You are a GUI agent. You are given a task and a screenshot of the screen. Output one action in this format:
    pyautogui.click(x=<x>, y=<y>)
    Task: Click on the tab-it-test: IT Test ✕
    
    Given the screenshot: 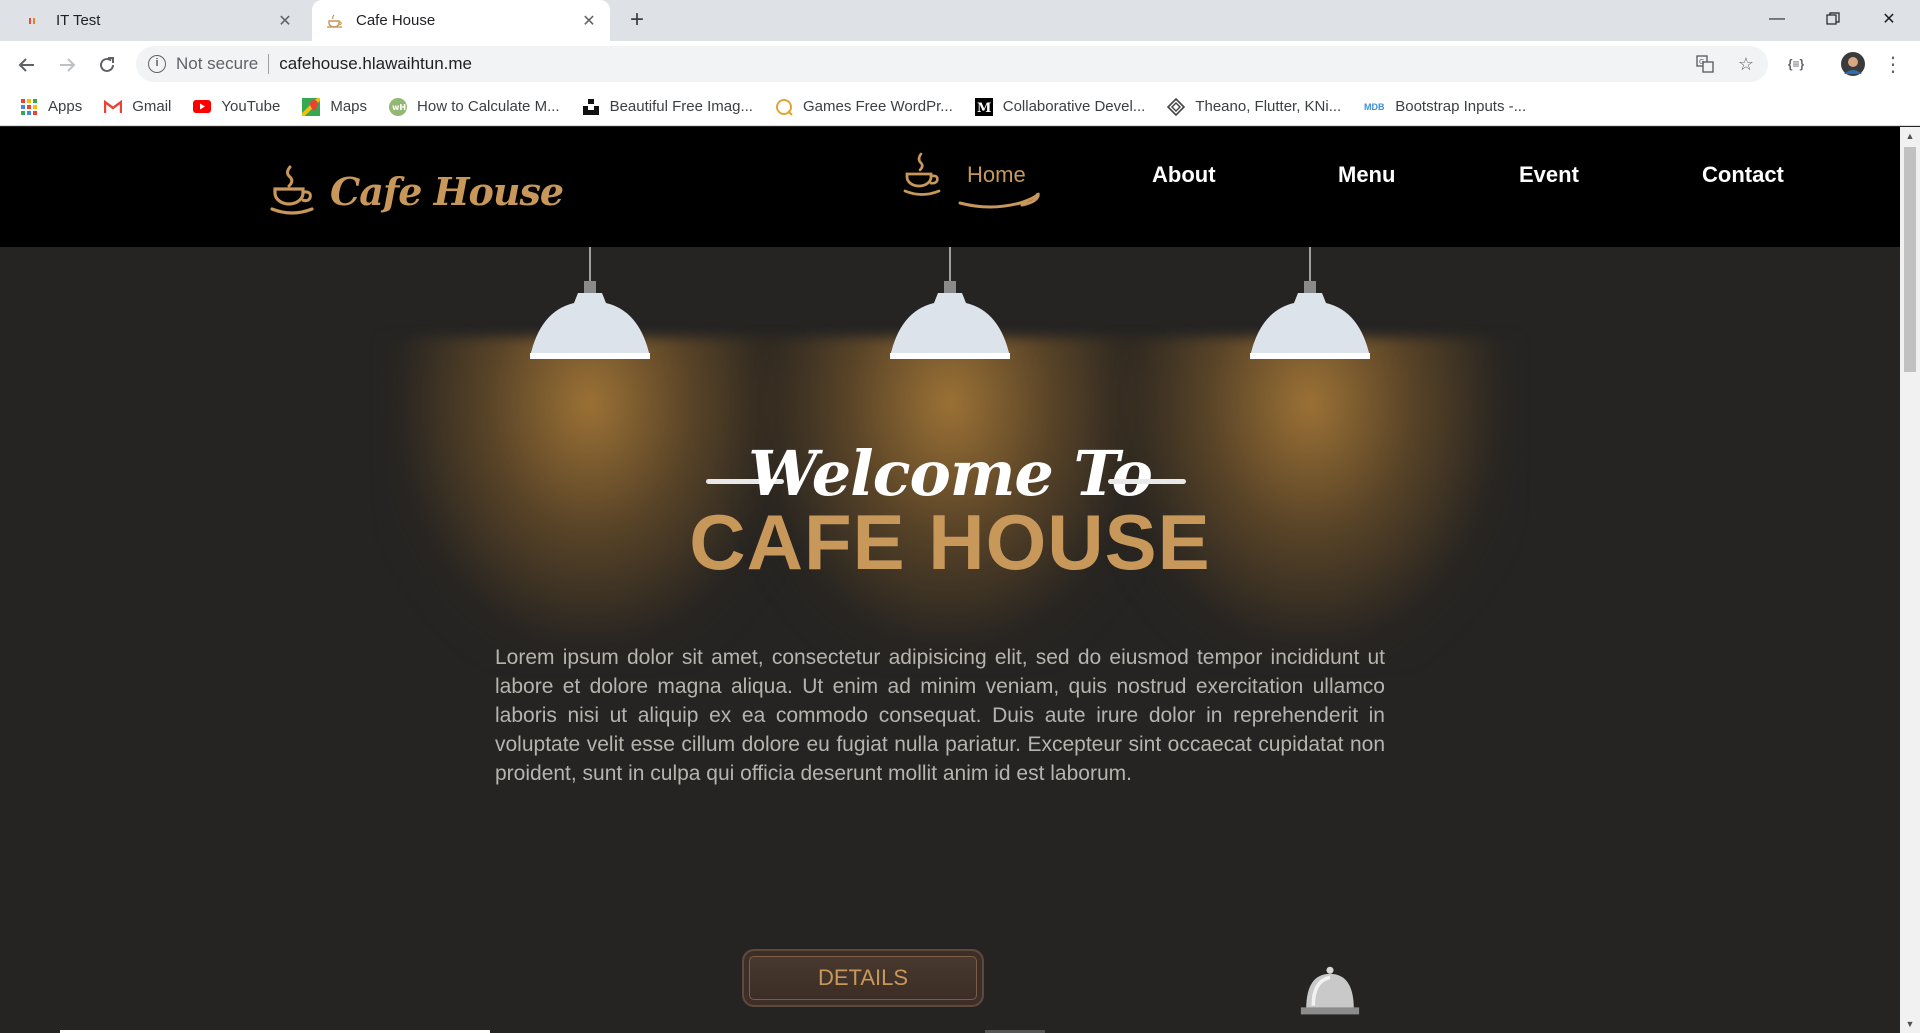 What is the action you would take?
    pyautogui.click(x=159, y=20)
    